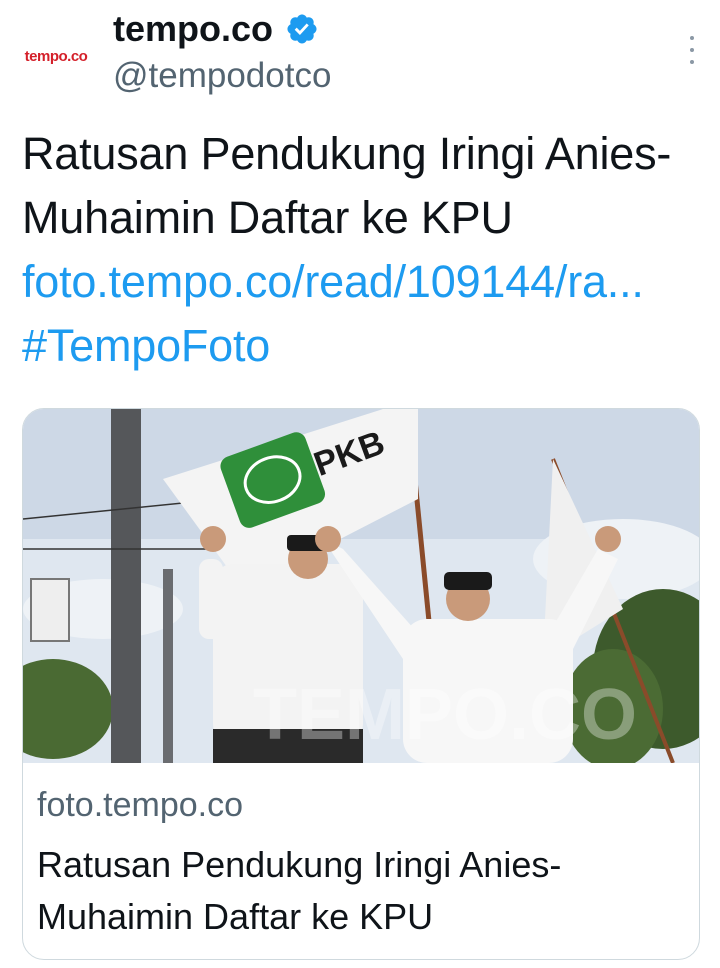 Image resolution: width=720 pixels, height=968 pixels. I want to click on tweet-hashtag: #TempoFoto, so click(146, 345).